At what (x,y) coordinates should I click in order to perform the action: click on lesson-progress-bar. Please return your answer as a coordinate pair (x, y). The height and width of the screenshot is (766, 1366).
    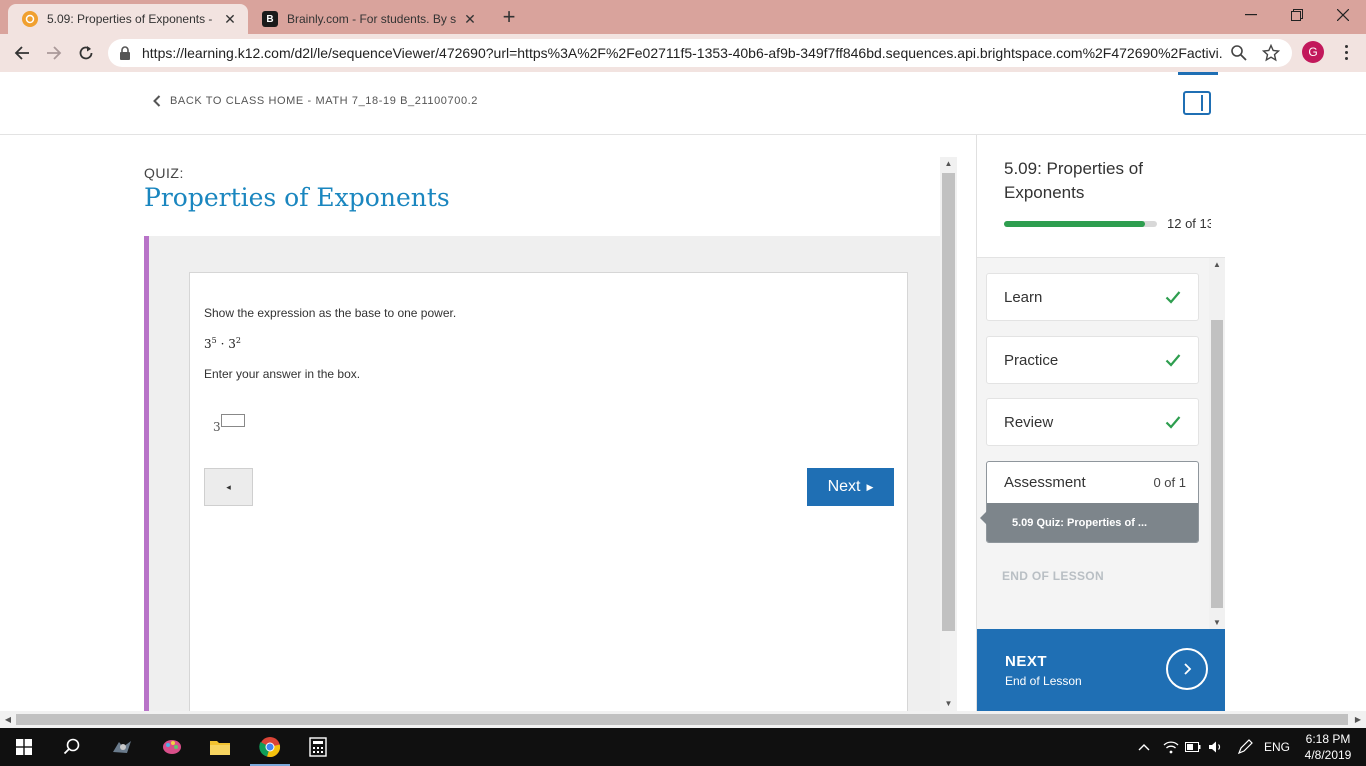
    Looking at the image, I should click on (1080, 224).